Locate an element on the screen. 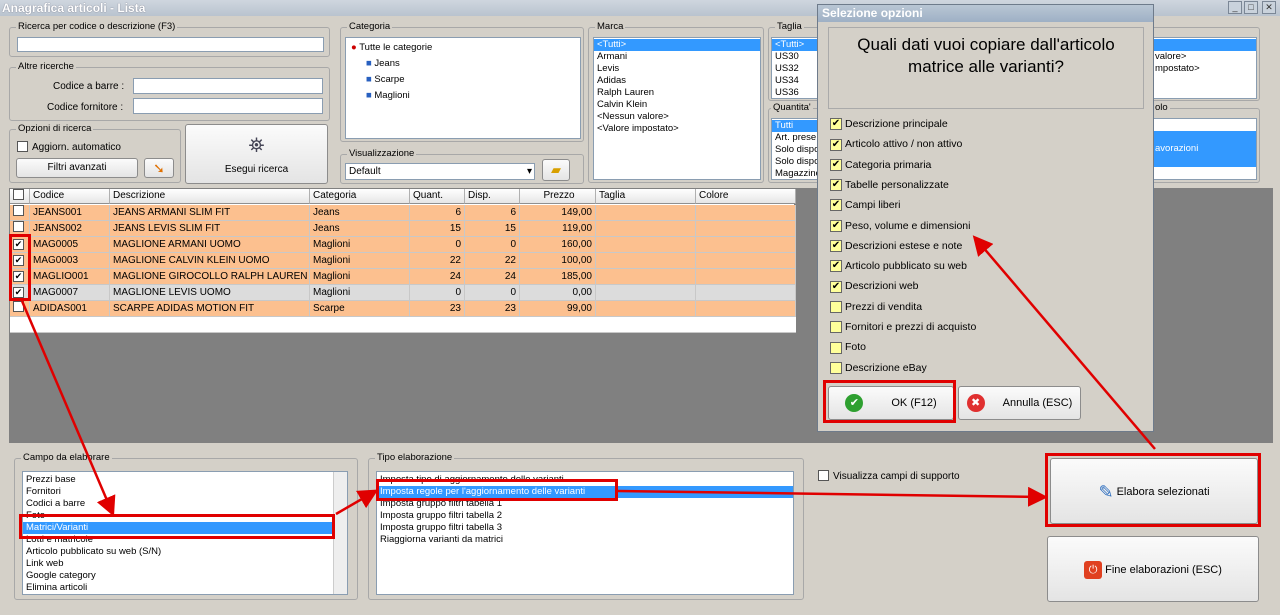 The width and height of the screenshot is (1280, 615). arrow-to-field is located at coordinates (68, 408).